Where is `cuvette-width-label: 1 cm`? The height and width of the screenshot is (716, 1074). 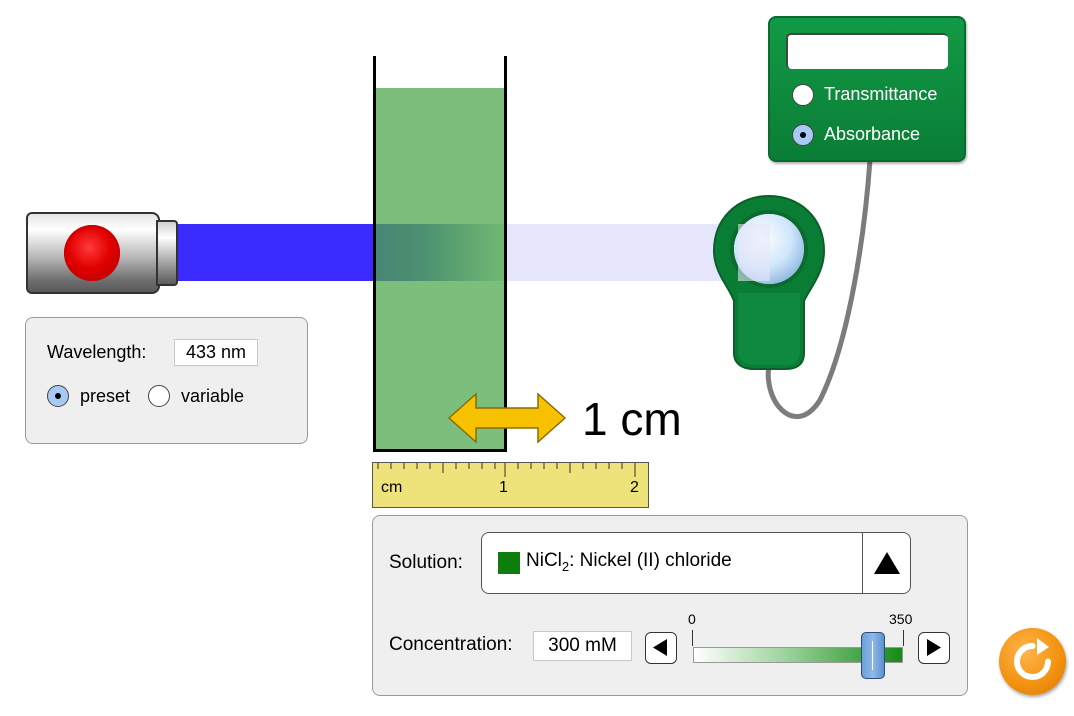
cuvette-width-label: 1 cm is located at coordinates (632, 419).